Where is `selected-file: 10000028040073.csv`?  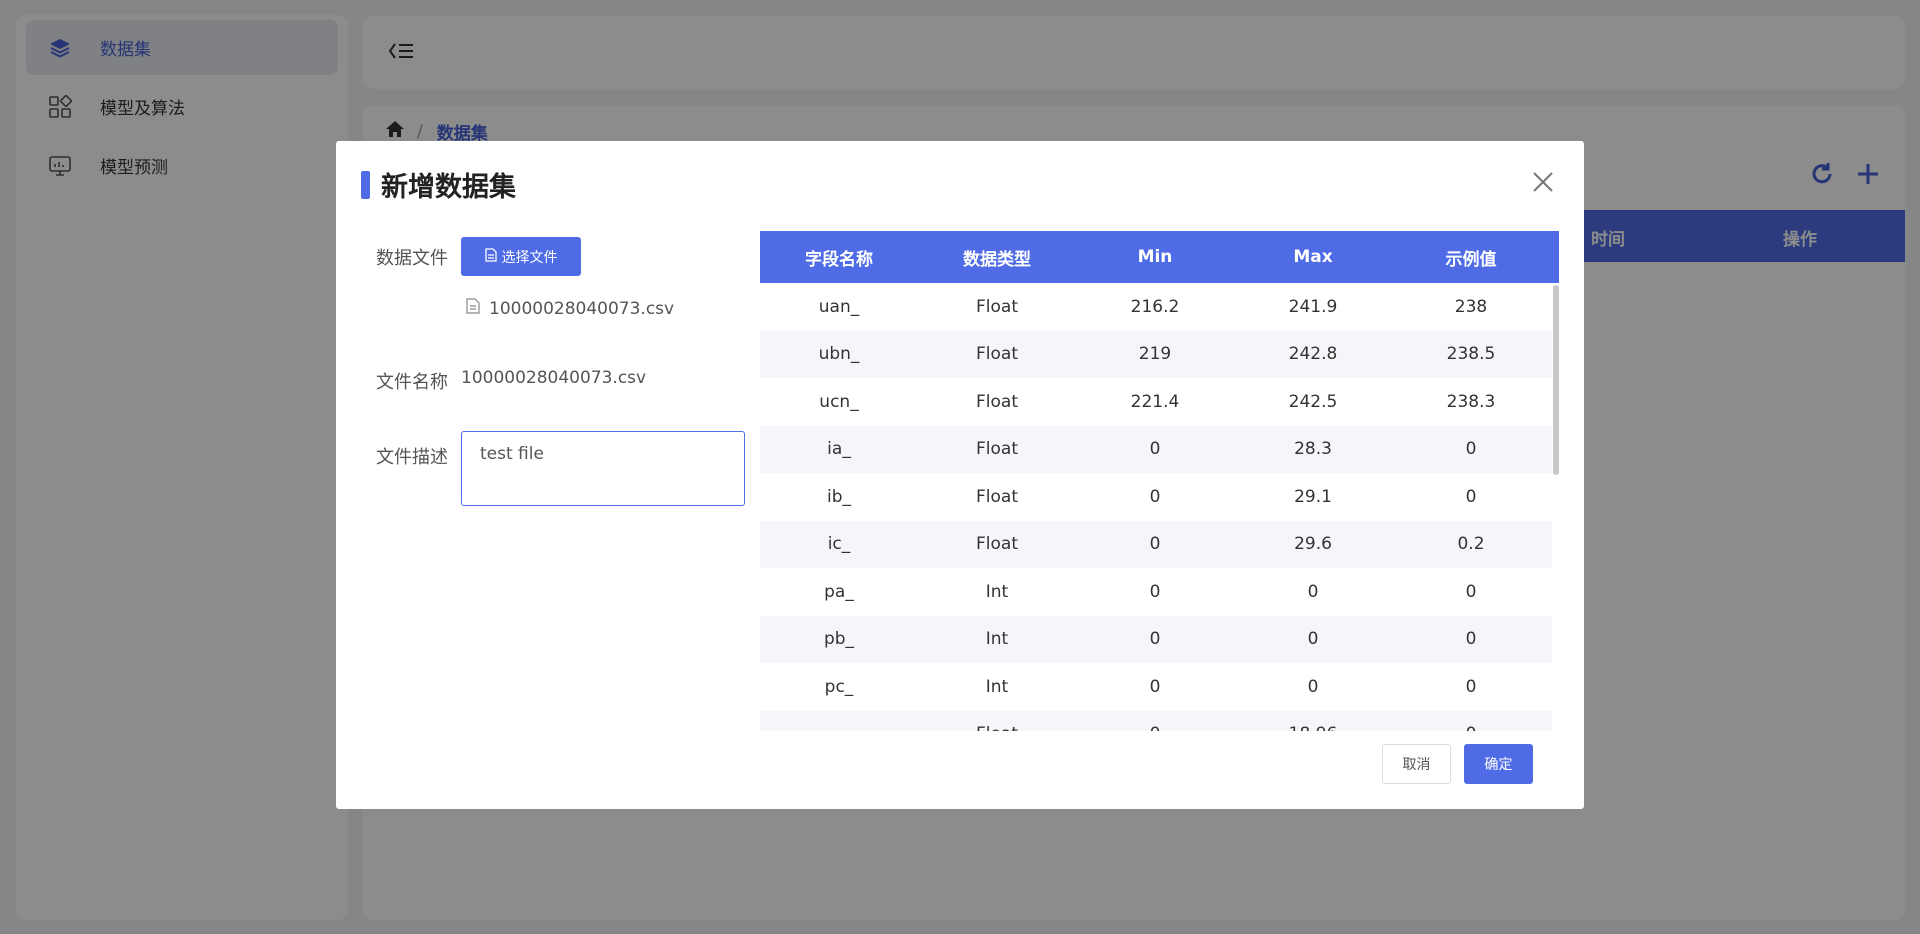
selected-file: 10000028040073.csv is located at coordinates (570, 308).